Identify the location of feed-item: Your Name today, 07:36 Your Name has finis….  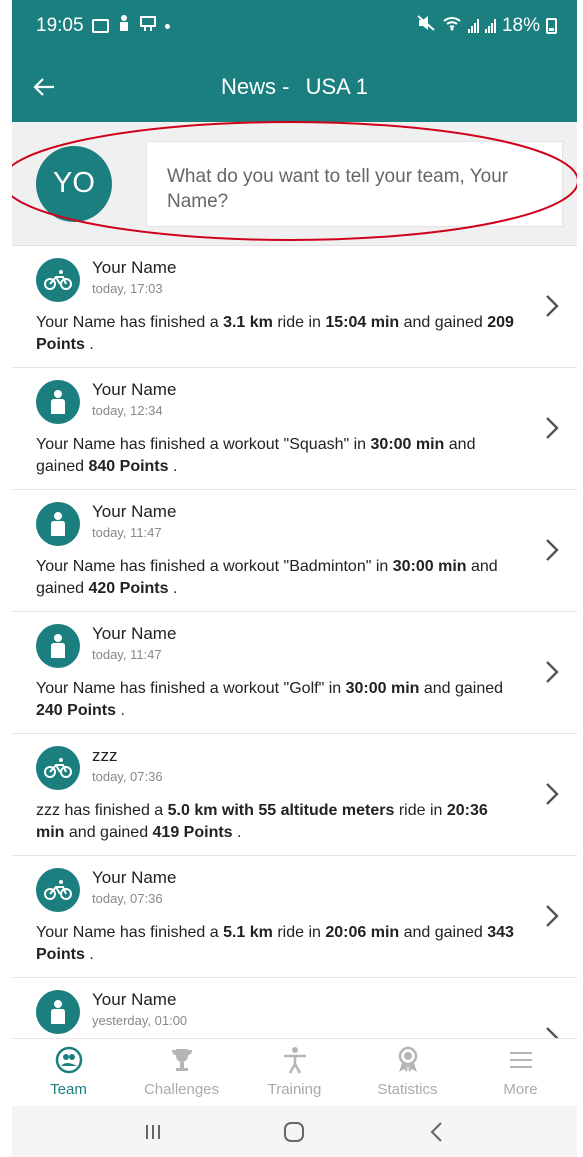
(294, 917).